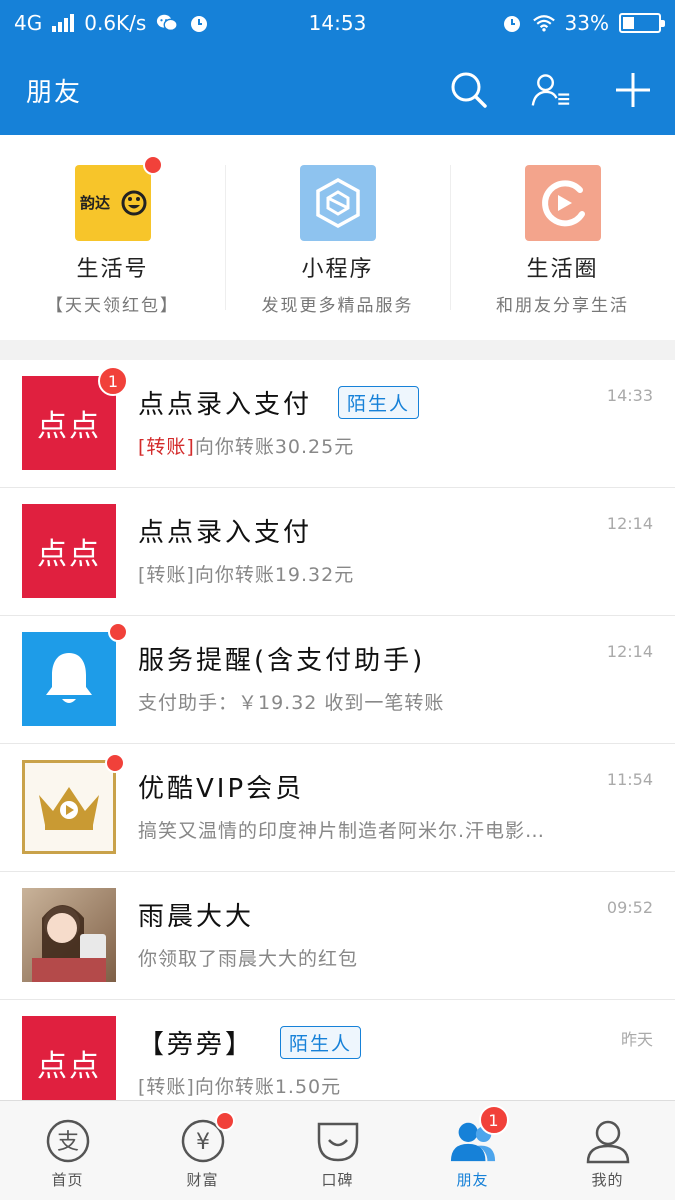 The height and width of the screenshot is (1200, 675). I want to click on tab-label: 朋友, so click(472, 1180).